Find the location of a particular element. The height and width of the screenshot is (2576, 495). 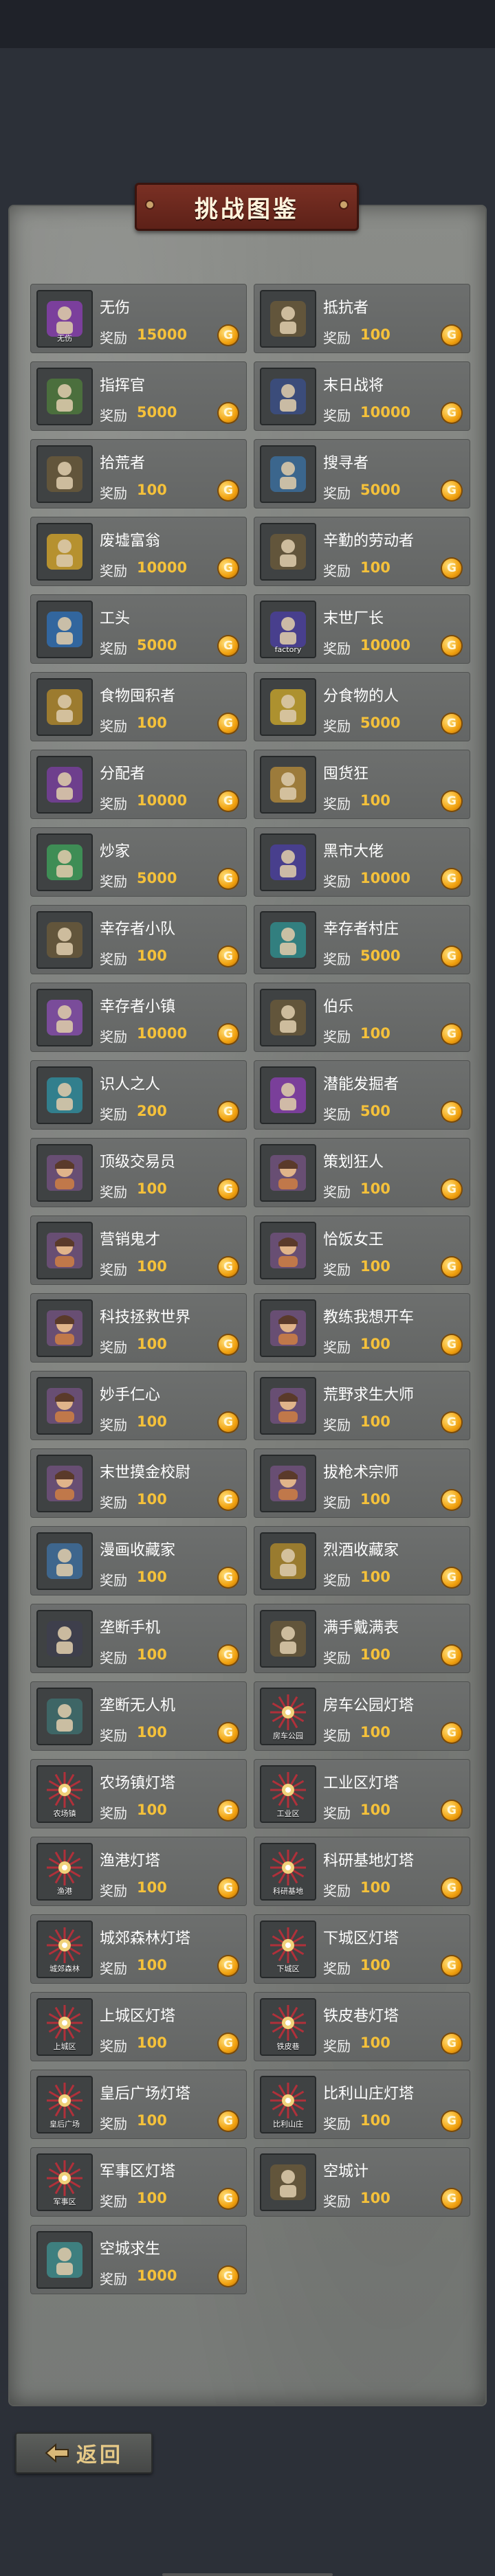

achievement-card: 工头 奖励 5000 G is located at coordinates (138, 629).